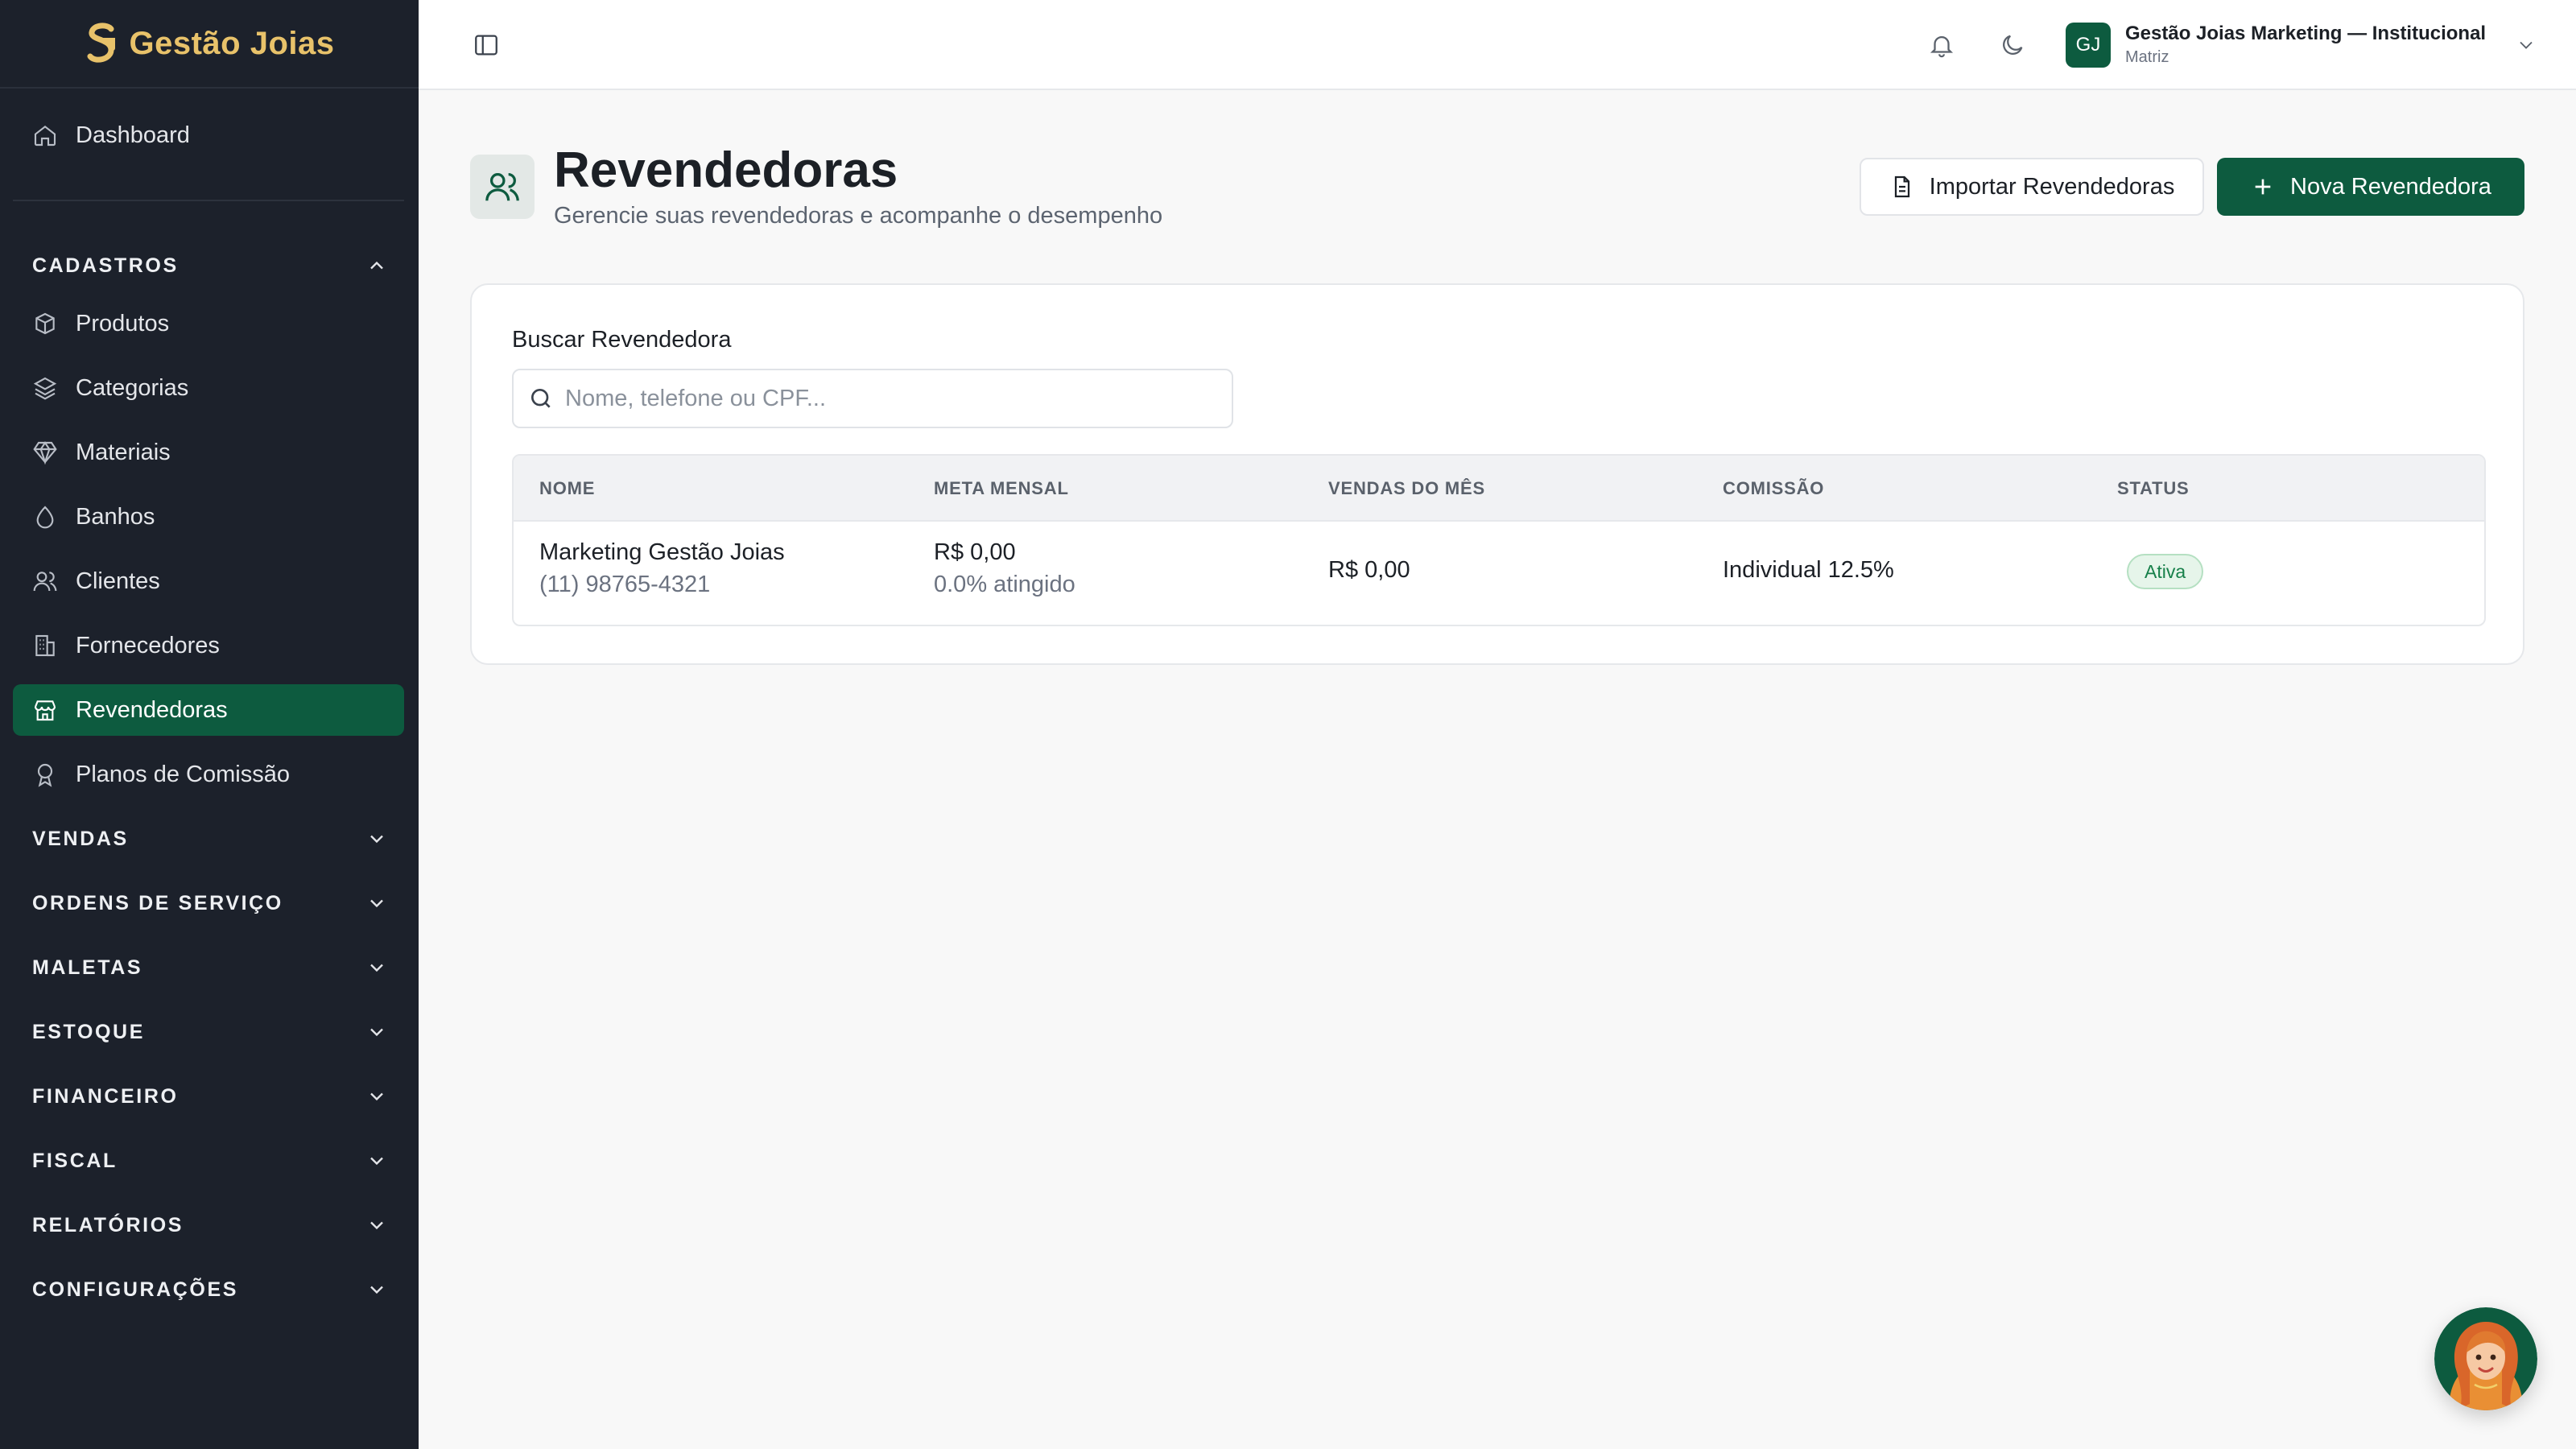 This screenshot has width=2576, height=1449. I want to click on sidebar-item-revendedoras: Revendedoras, so click(208, 710).